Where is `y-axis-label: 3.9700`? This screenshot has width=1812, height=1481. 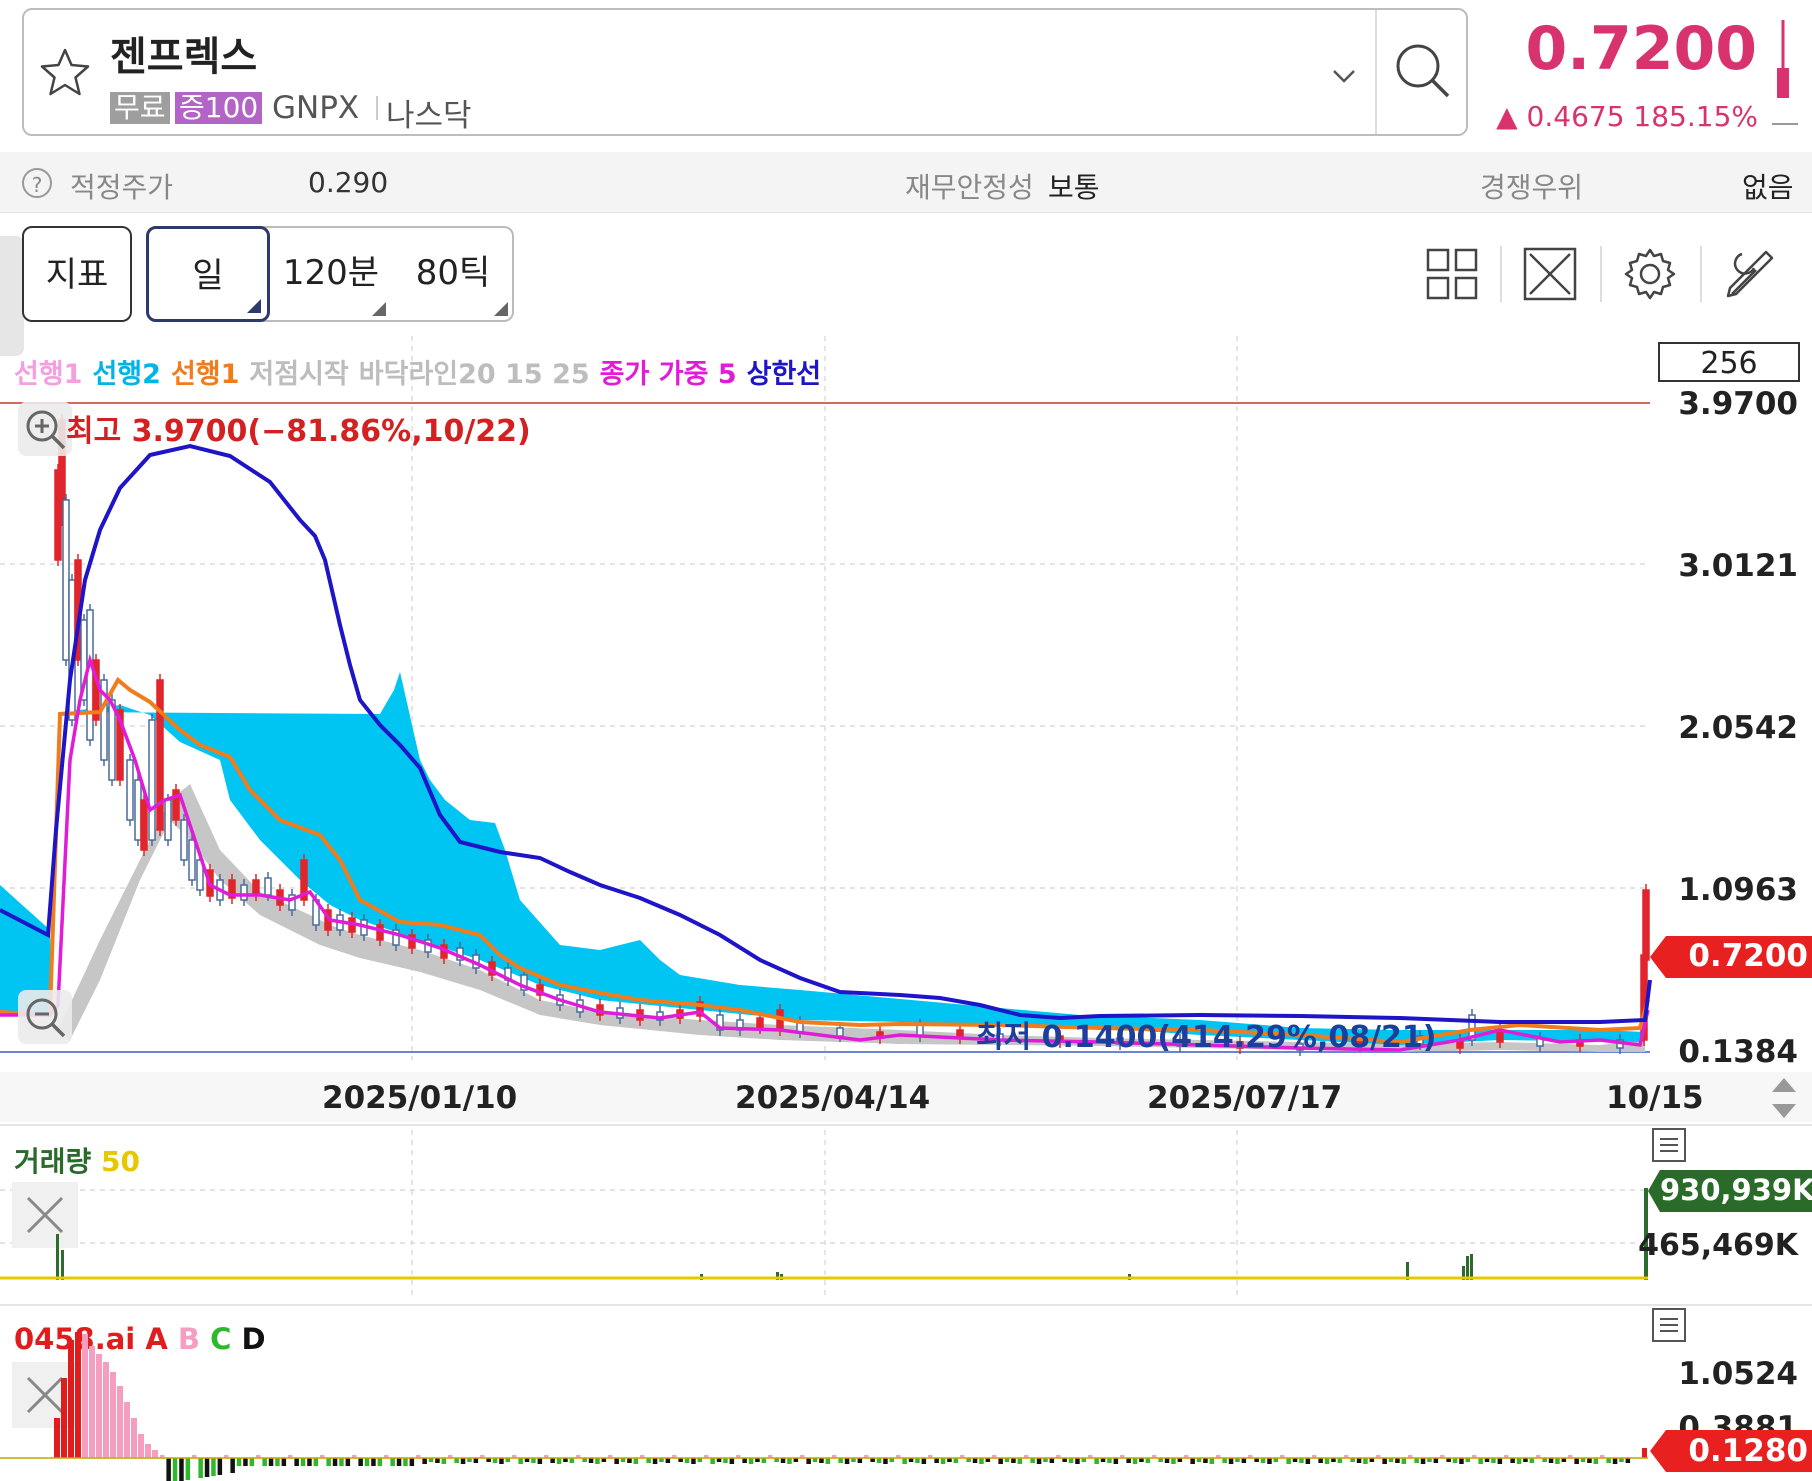 y-axis-label: 3.9700 is located at coordinates (1738, 404).